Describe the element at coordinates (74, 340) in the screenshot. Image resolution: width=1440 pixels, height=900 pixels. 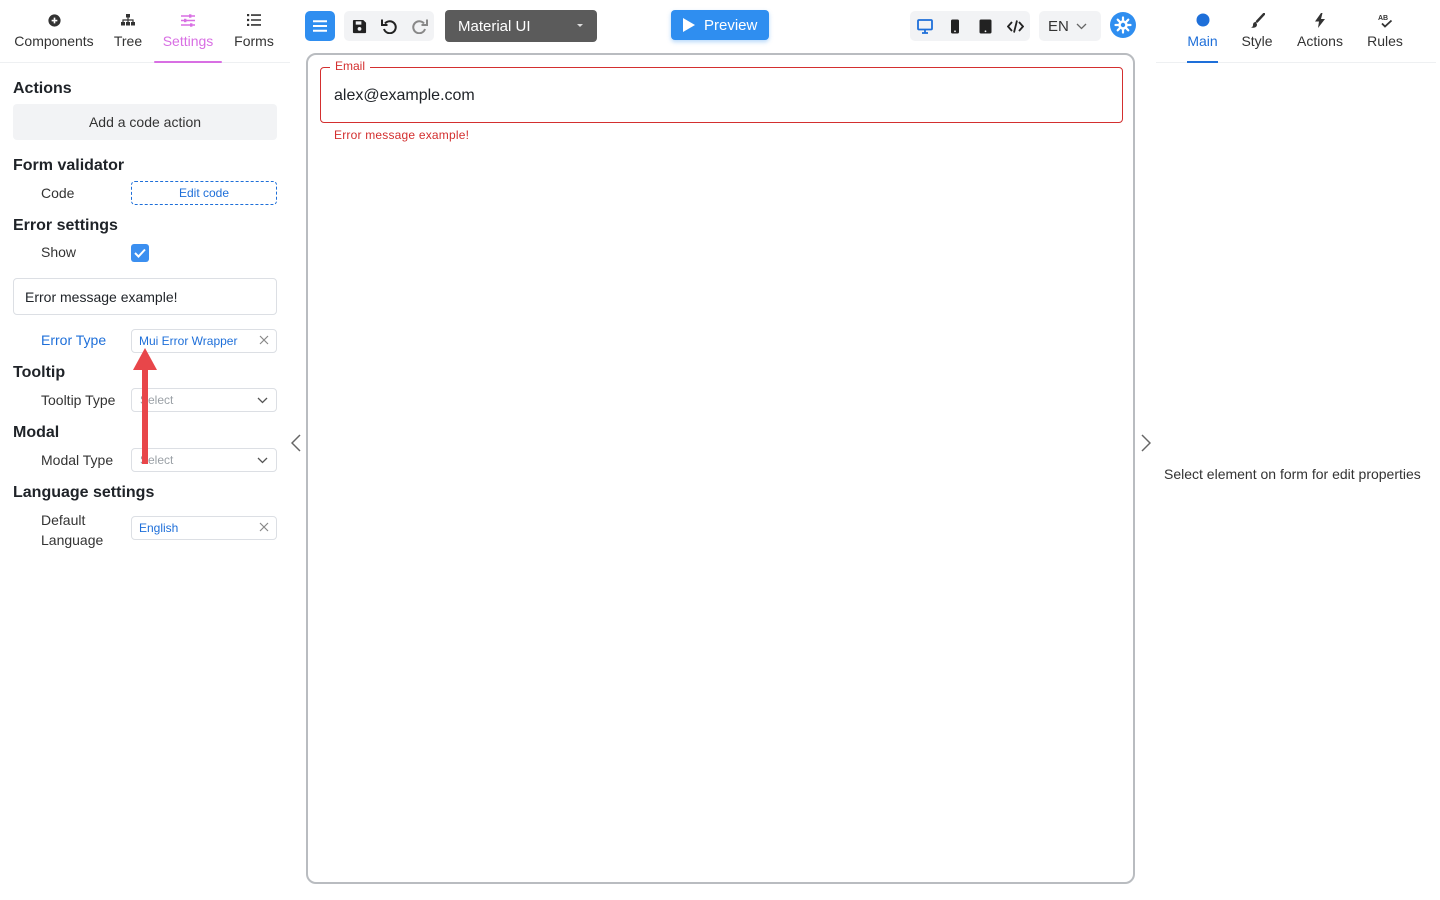
I see `error-type-label: Error Type` at that location.